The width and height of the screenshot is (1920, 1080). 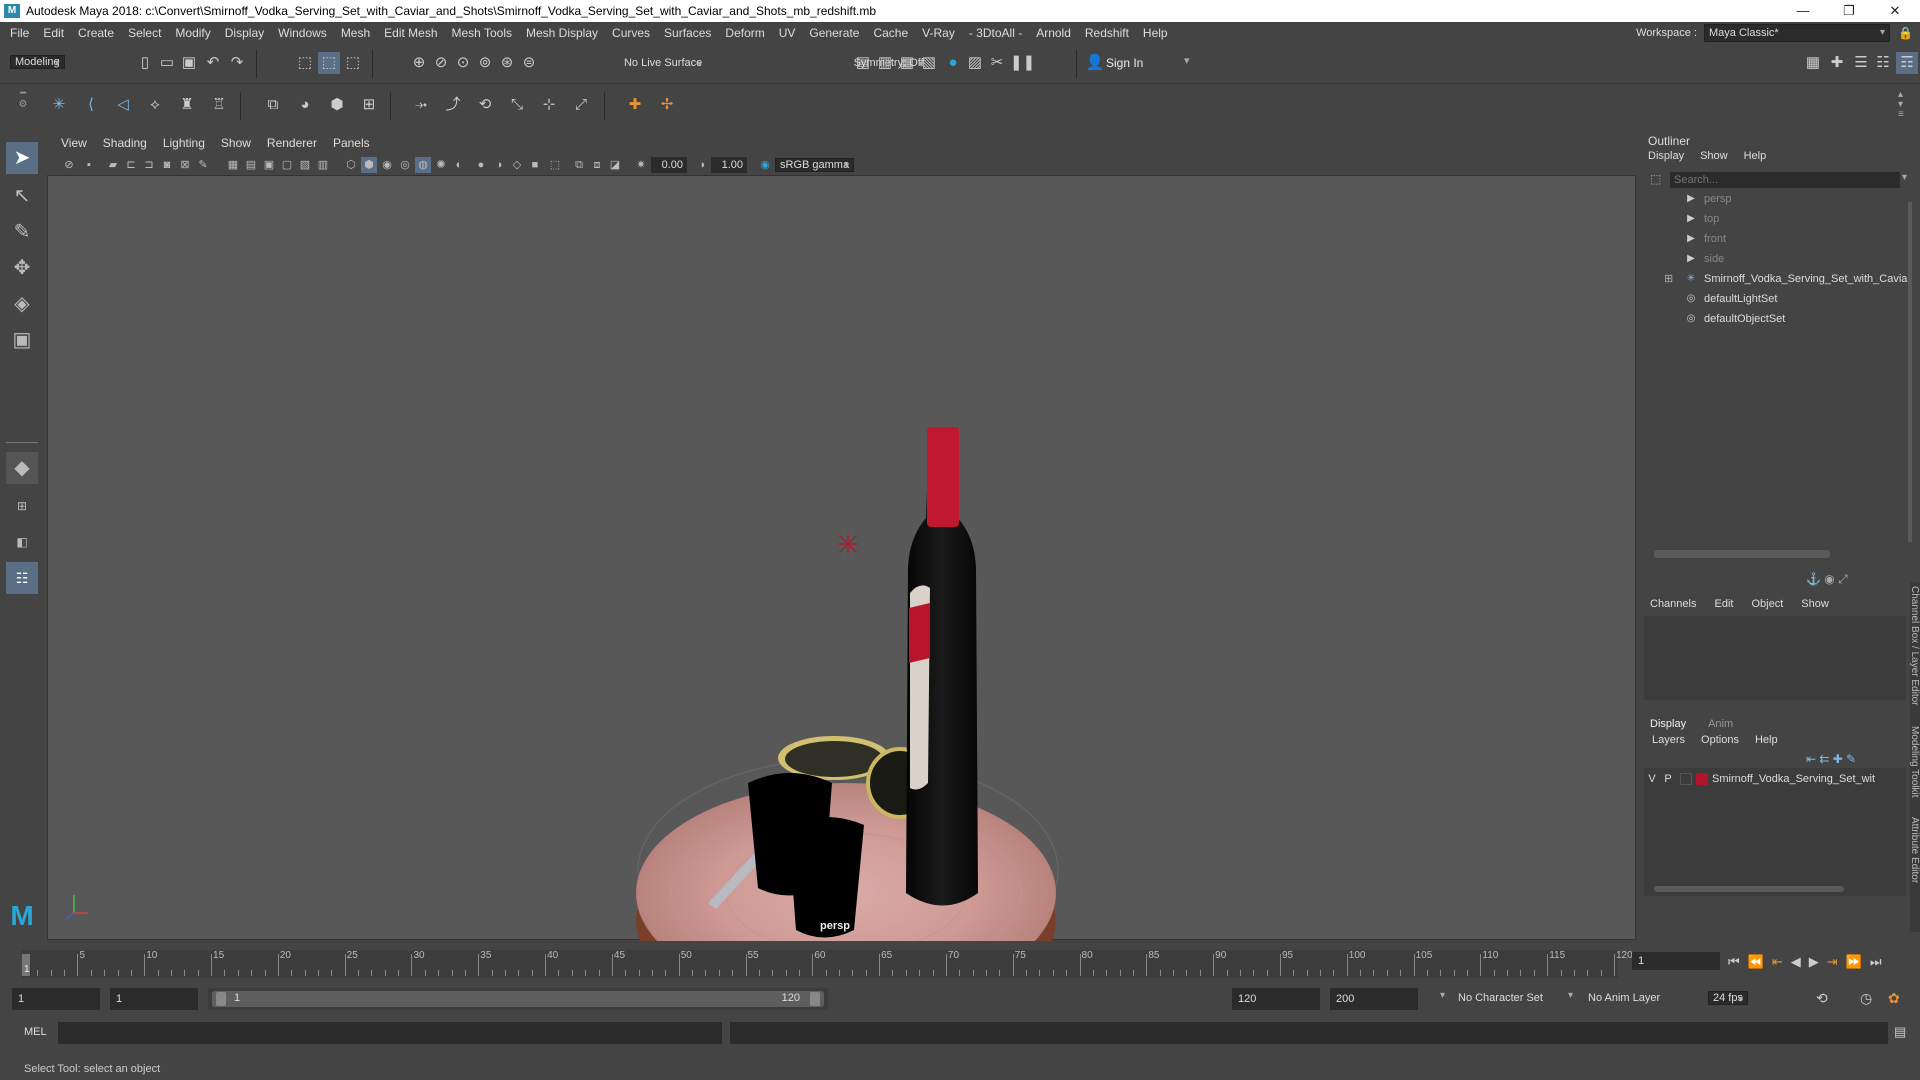 I want to click on paint-select-icon: ✎, so click(x=22, y=232).